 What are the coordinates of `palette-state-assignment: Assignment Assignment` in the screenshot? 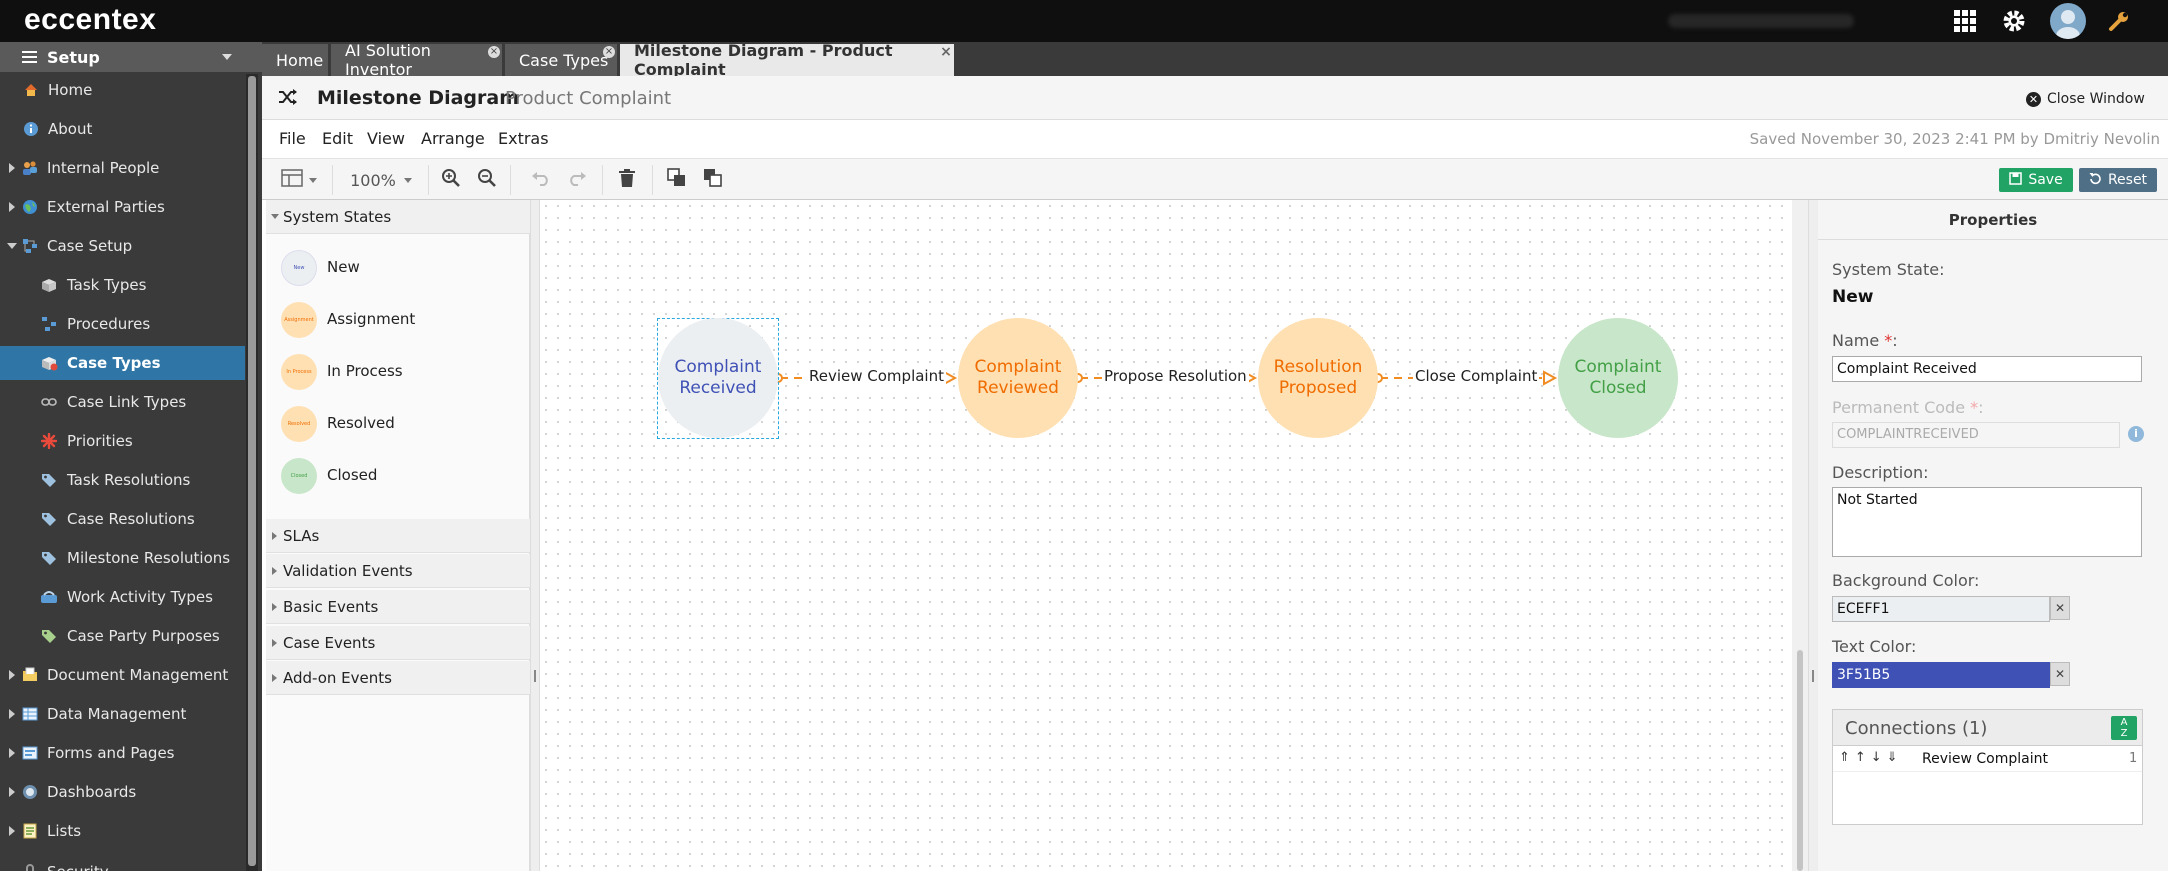 It's located at (398, 320).